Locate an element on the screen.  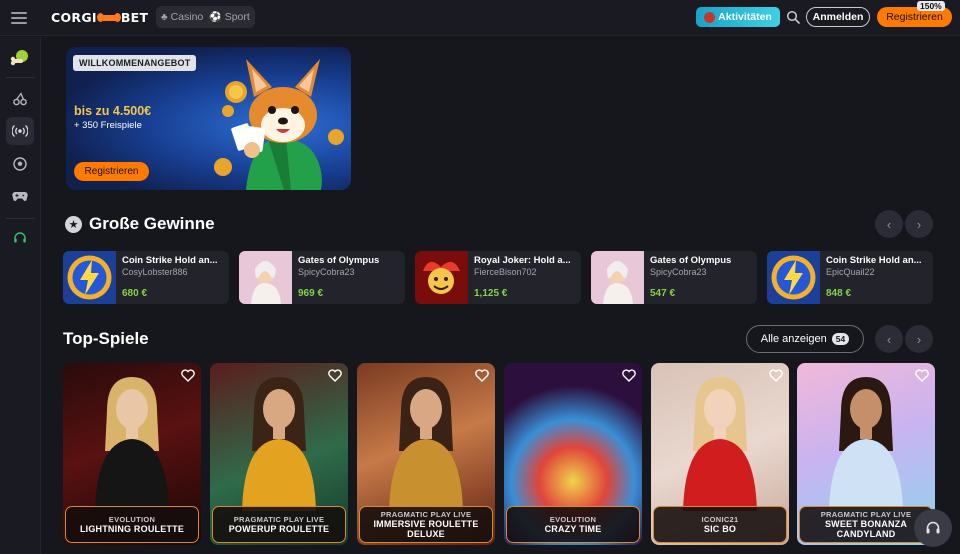
game-label: PRAGMATIC PLAY LIVE POWERUP ROULETTE is located at coordinates (279, 524).